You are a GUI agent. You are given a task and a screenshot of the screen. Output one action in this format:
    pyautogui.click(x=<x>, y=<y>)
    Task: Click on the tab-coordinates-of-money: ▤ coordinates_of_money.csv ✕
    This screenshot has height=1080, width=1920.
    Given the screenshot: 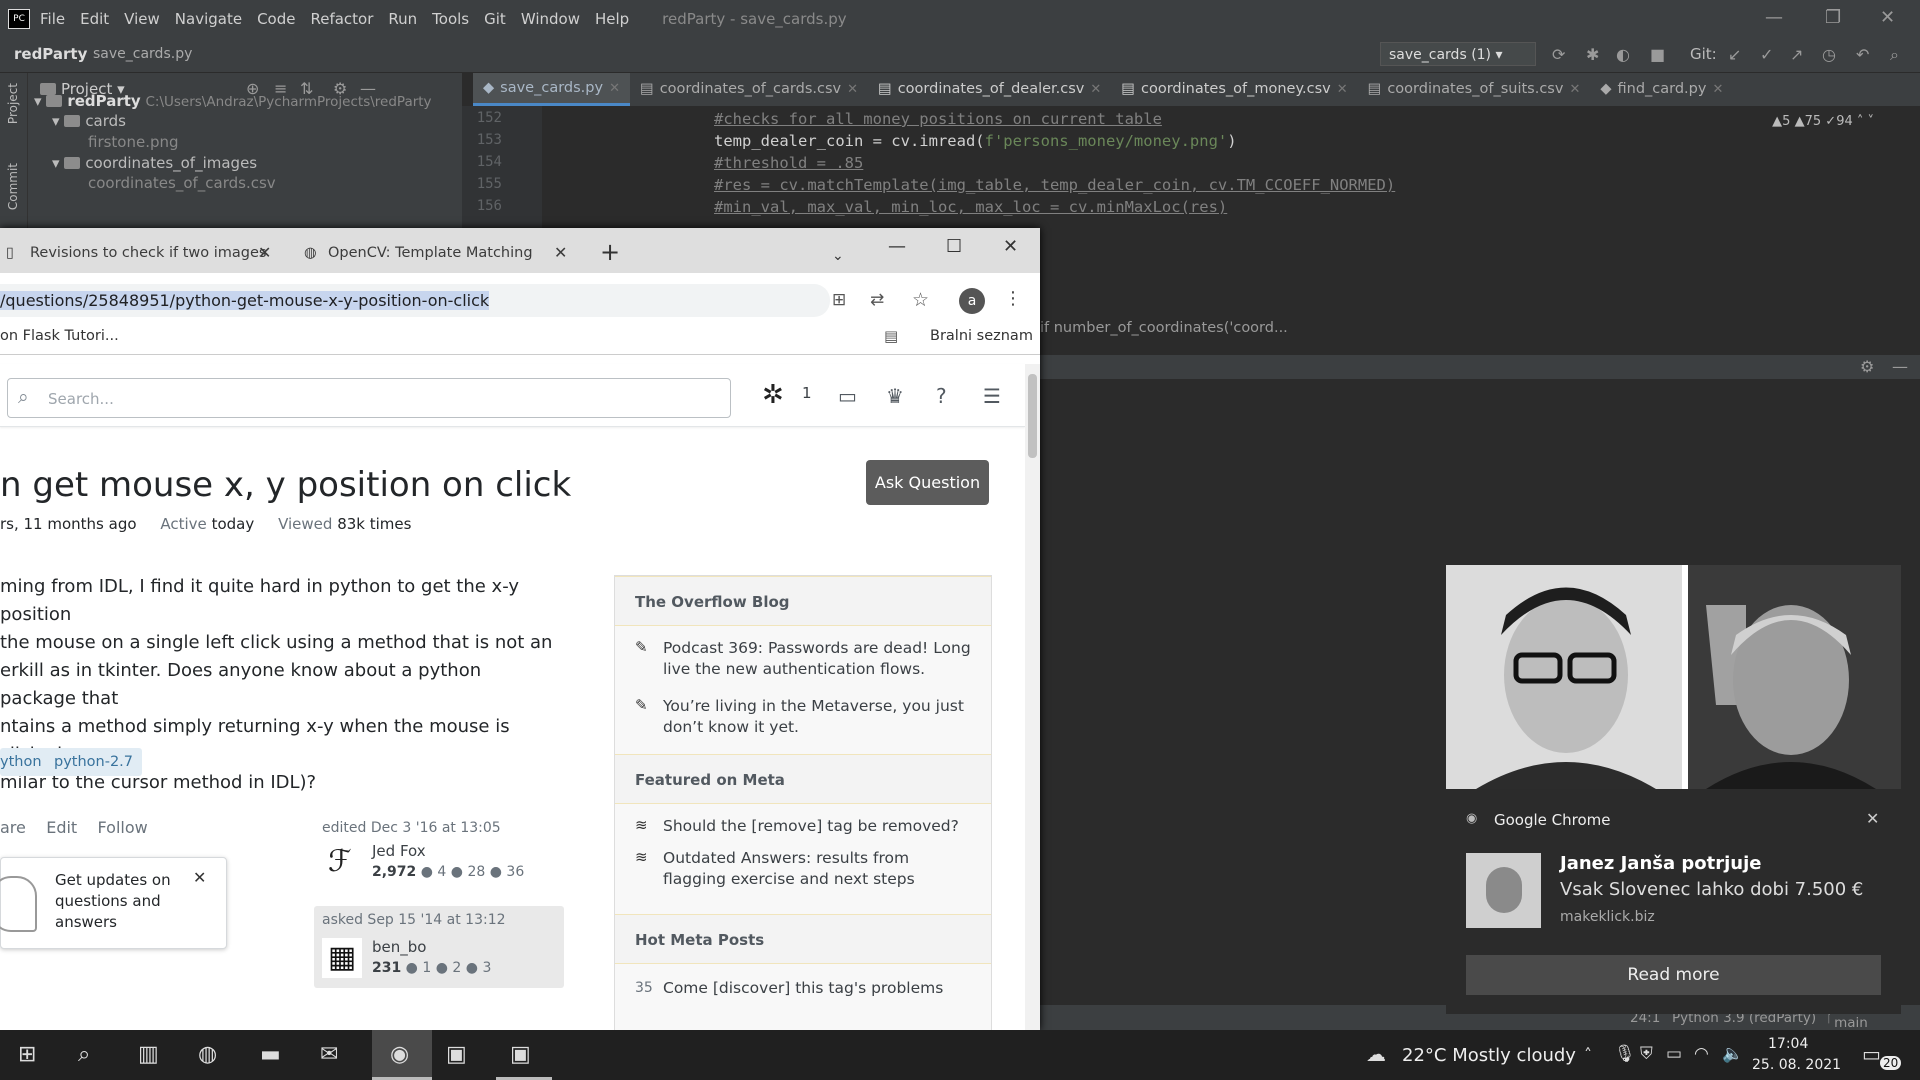 What is the action you would take?
    pyautogui.click(x=1234, y=89)
    